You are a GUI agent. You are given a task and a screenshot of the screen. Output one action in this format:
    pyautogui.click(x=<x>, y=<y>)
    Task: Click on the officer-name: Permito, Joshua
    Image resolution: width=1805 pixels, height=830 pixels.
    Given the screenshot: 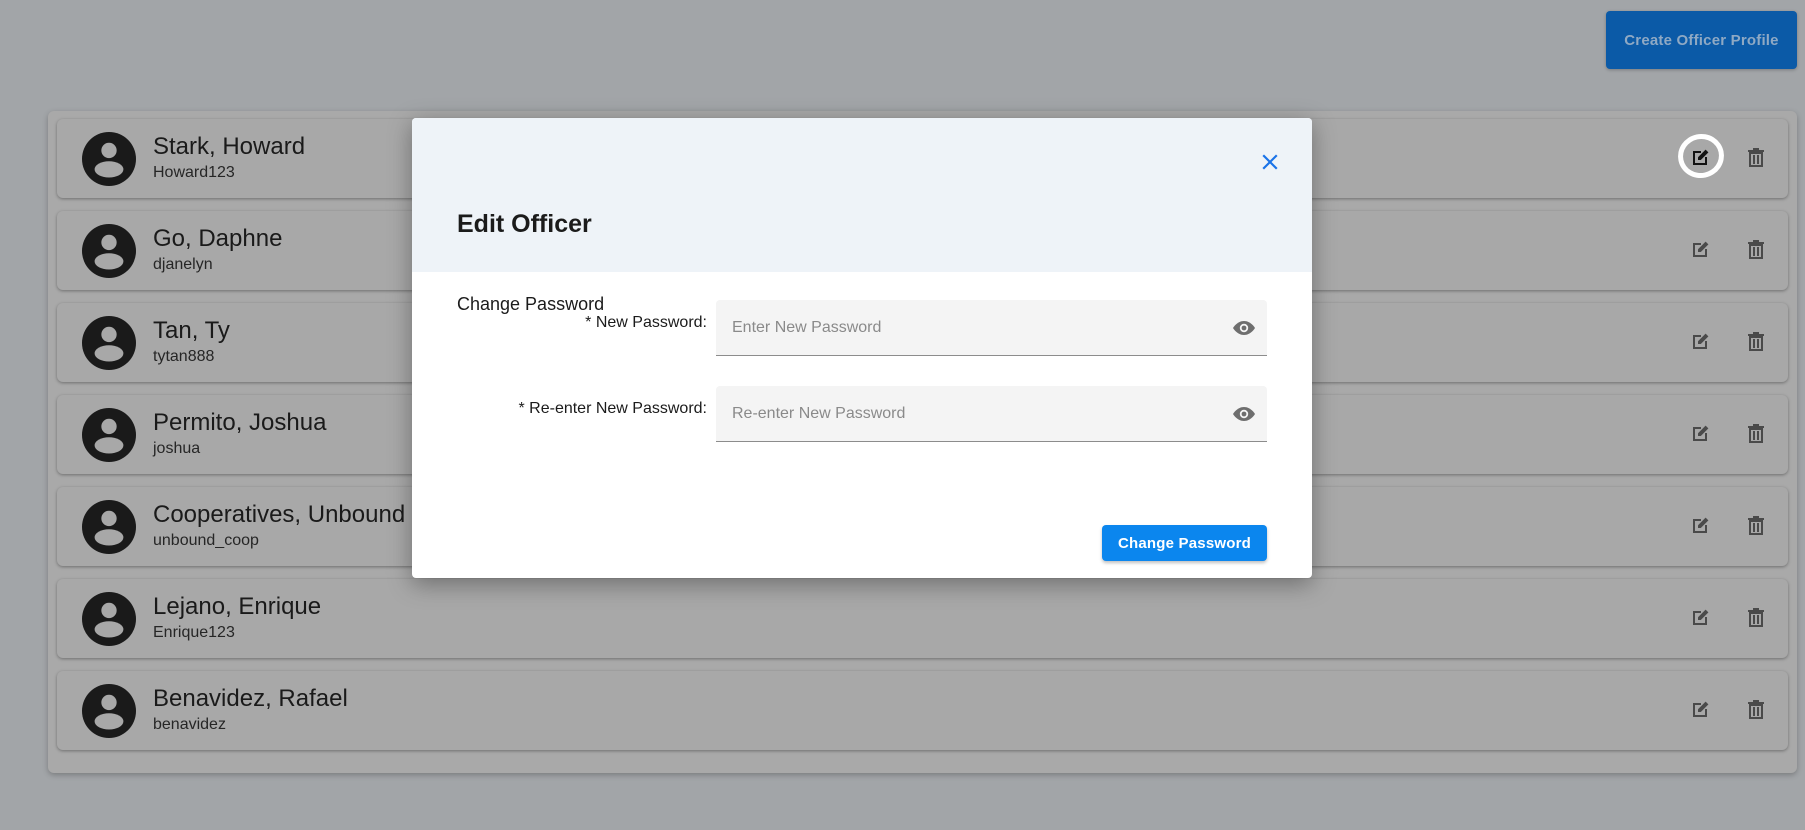 What is the action you would take?
    pyautogui.click(x=240, y=422)
    